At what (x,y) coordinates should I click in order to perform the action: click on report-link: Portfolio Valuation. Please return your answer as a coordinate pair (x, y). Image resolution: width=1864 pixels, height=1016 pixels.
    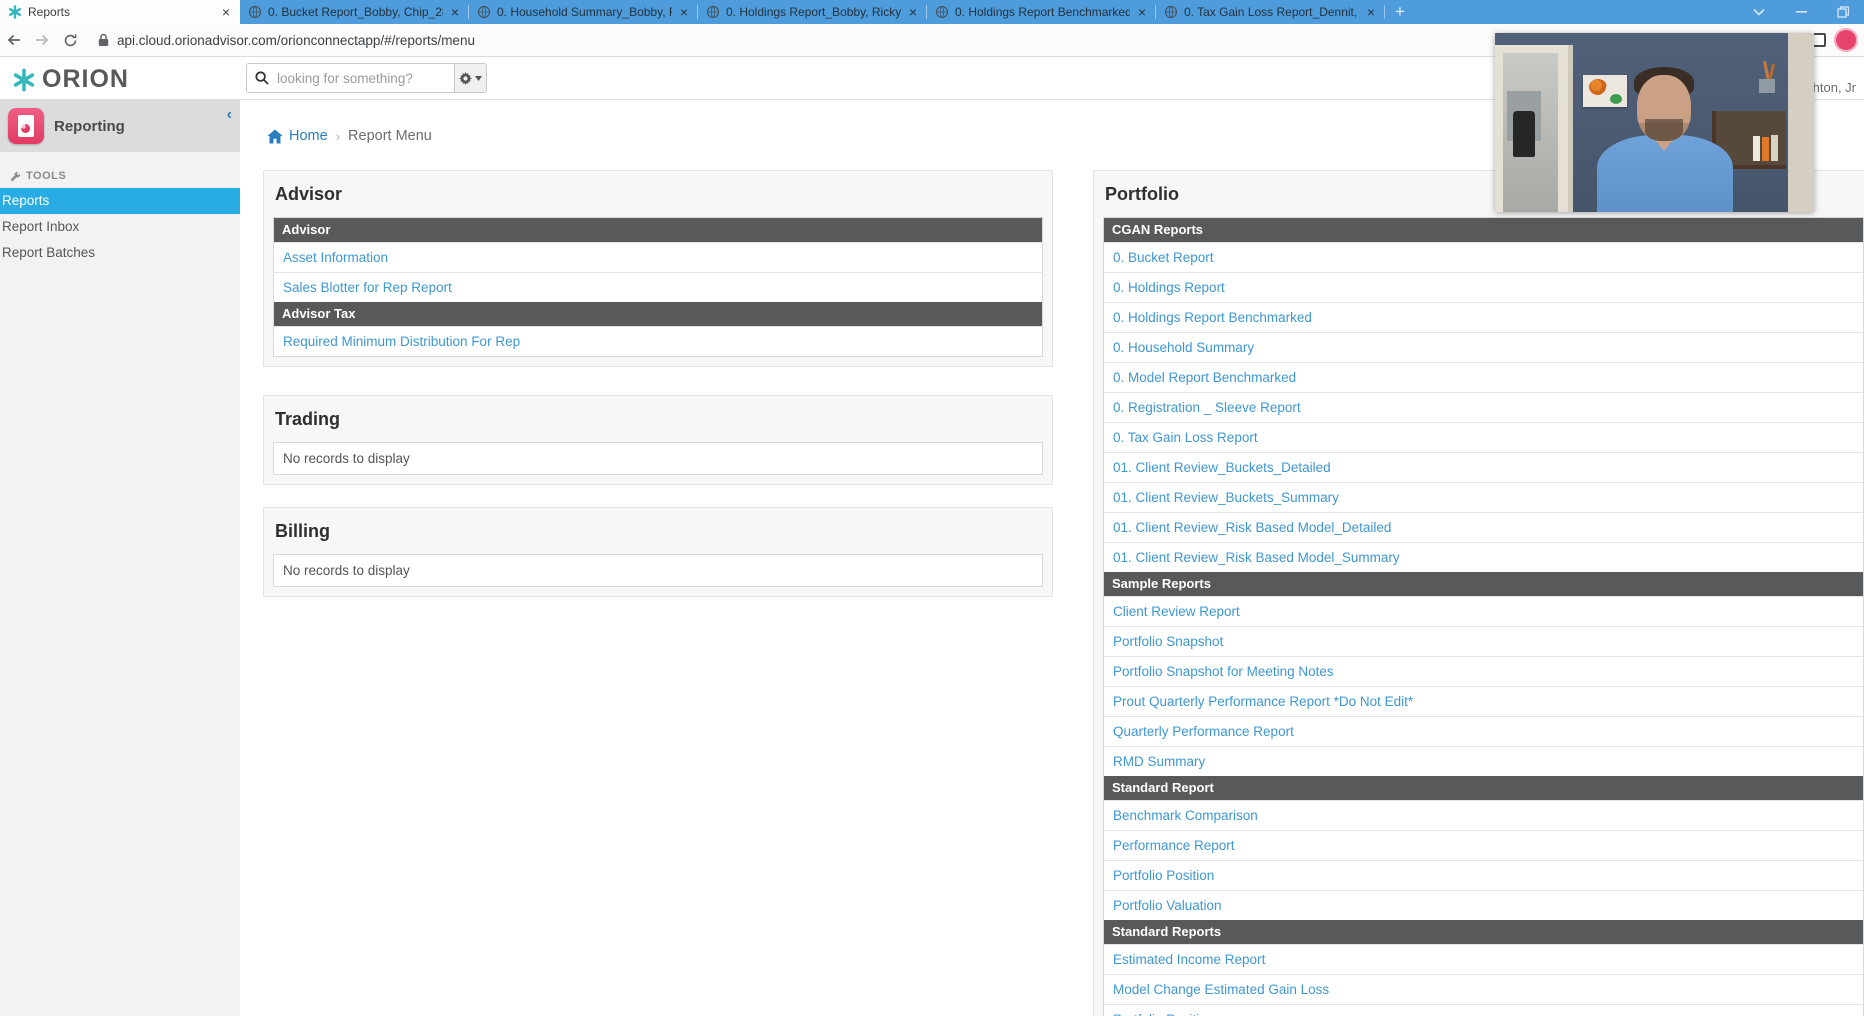
    Looking at the image, I should click on (1483, 905).